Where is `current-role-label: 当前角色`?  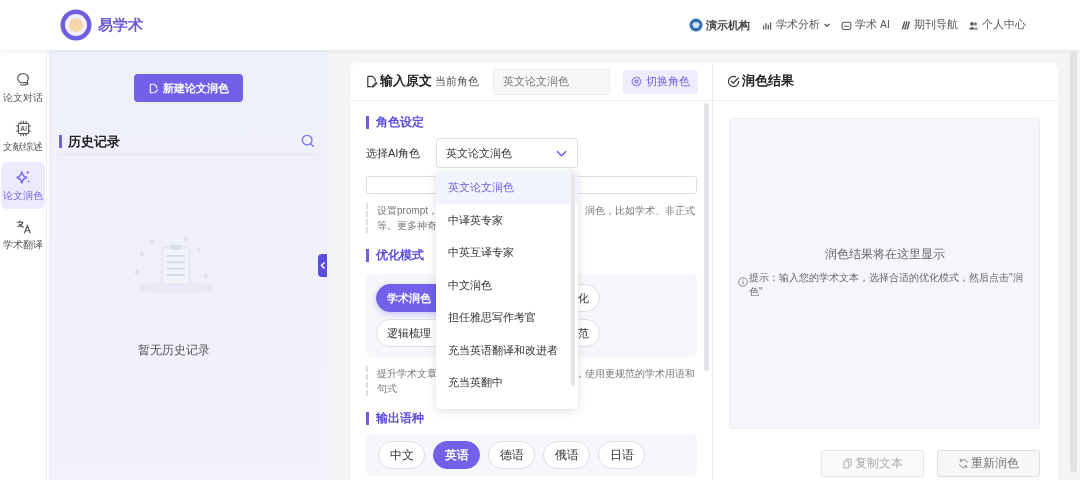
current-role-label: 当前角色 is located at coordinates (457, 81).